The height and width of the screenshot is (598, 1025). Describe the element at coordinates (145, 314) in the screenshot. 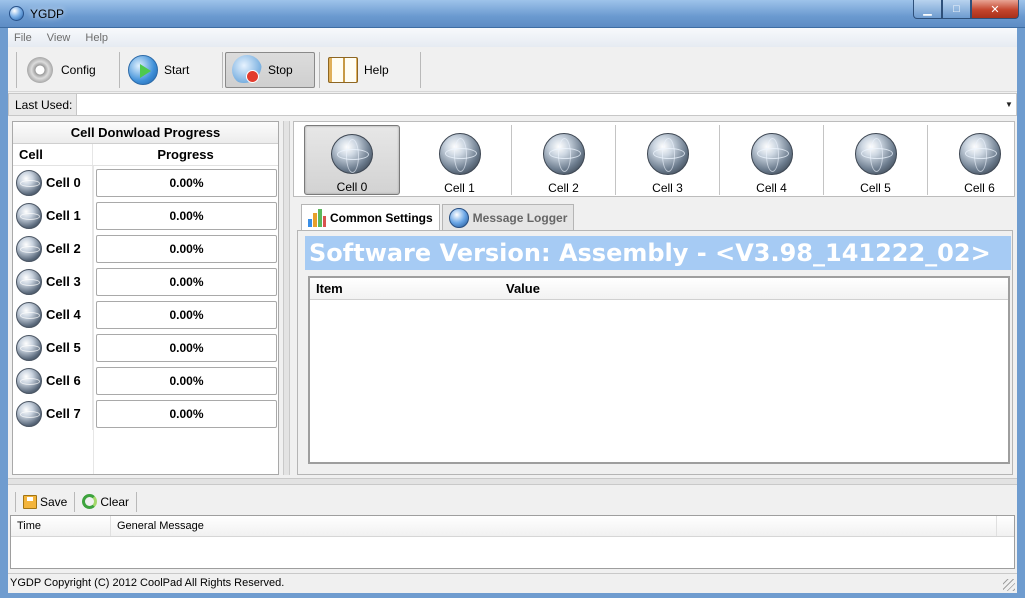

I see `progress-row: Cell 4 0.00%` at that location.